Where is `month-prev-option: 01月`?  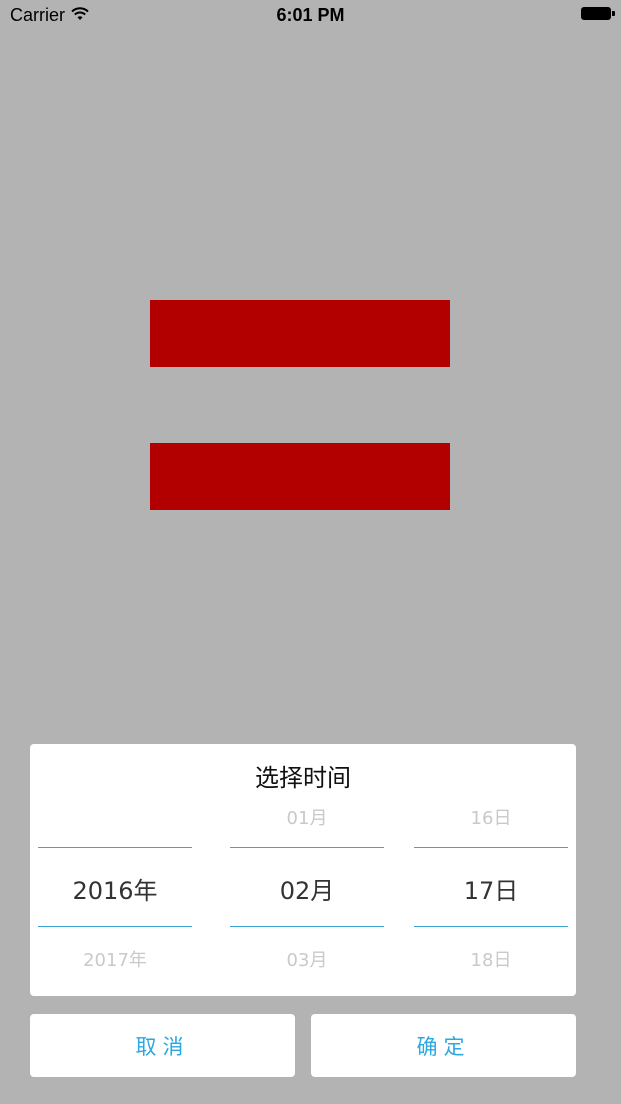
month-prev-option: 01月 is located at coordinates (307, 817).